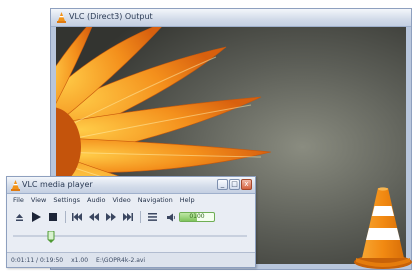  I want to click on menu-video: Video, so click(121, 200).